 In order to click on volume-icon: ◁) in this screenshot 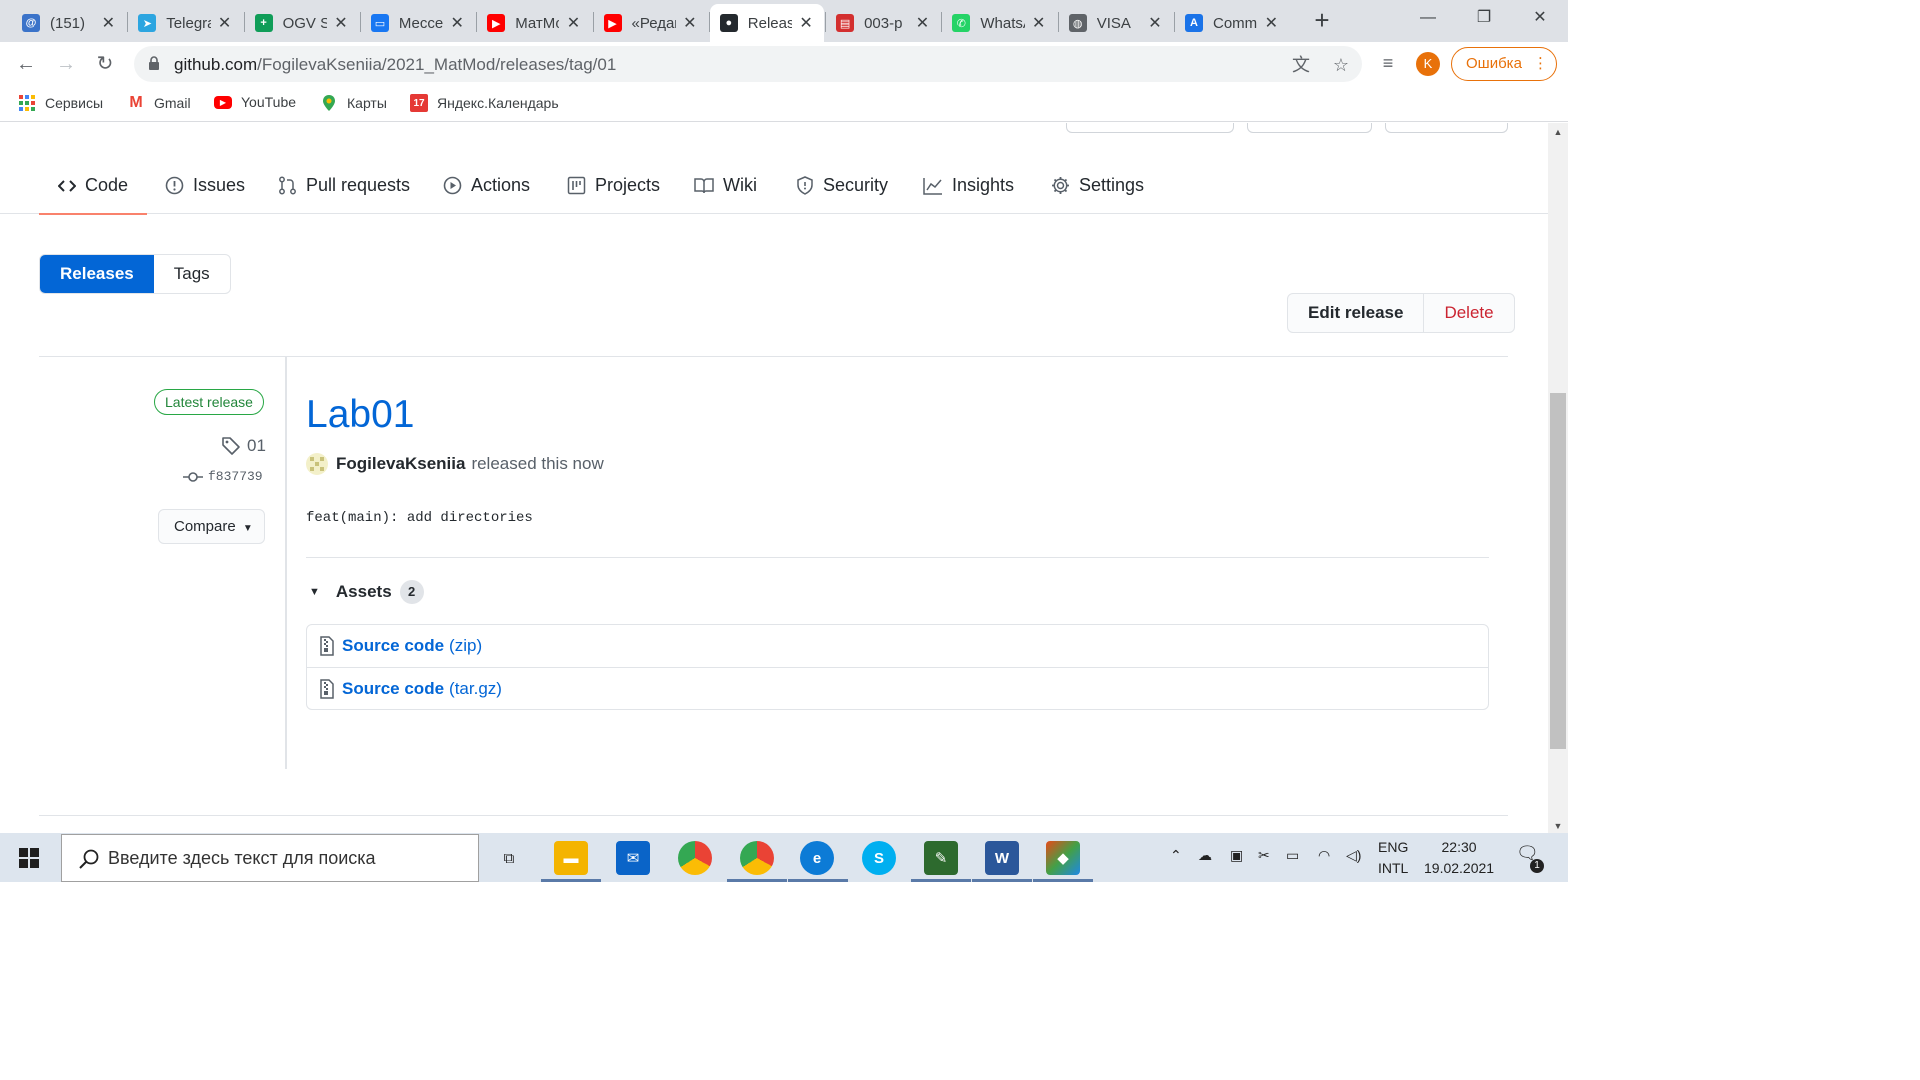, I will do `click(1353, 855)`.